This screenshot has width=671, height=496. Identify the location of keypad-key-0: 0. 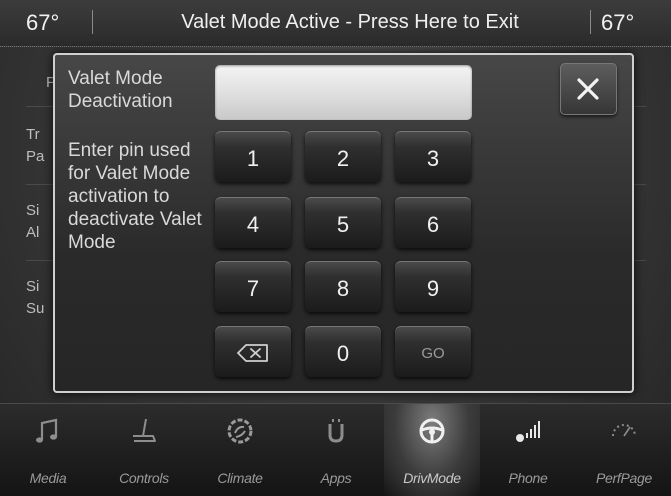
(343, 351).